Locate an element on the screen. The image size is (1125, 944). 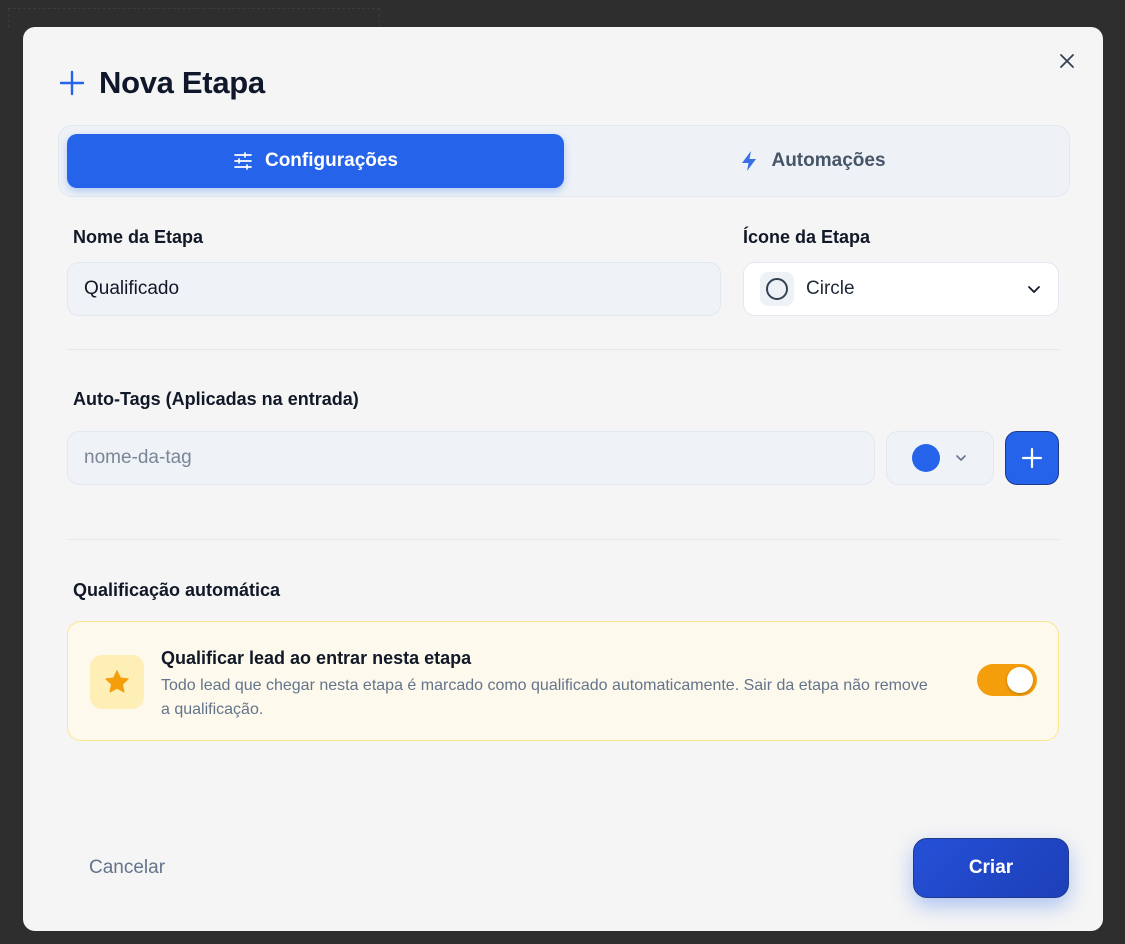
selected-icon-name: Circle is located at coordinates (830, 288).